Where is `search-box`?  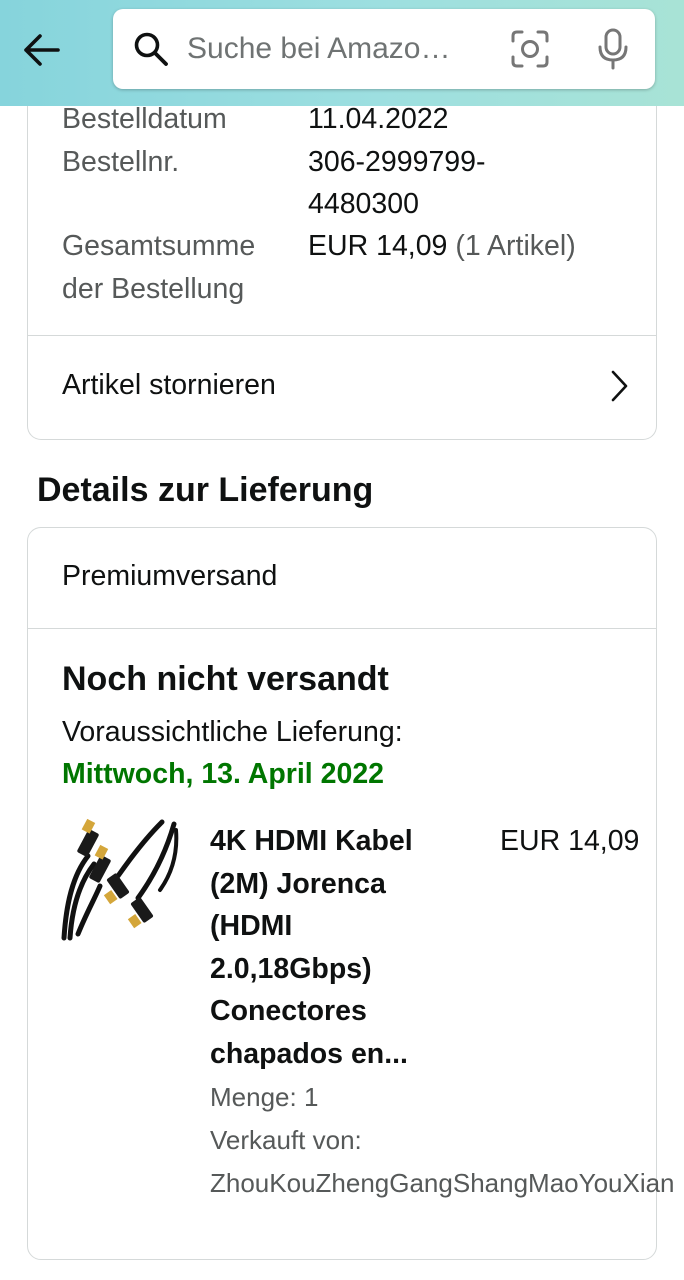
search-box is located at coordinates (384, 49).